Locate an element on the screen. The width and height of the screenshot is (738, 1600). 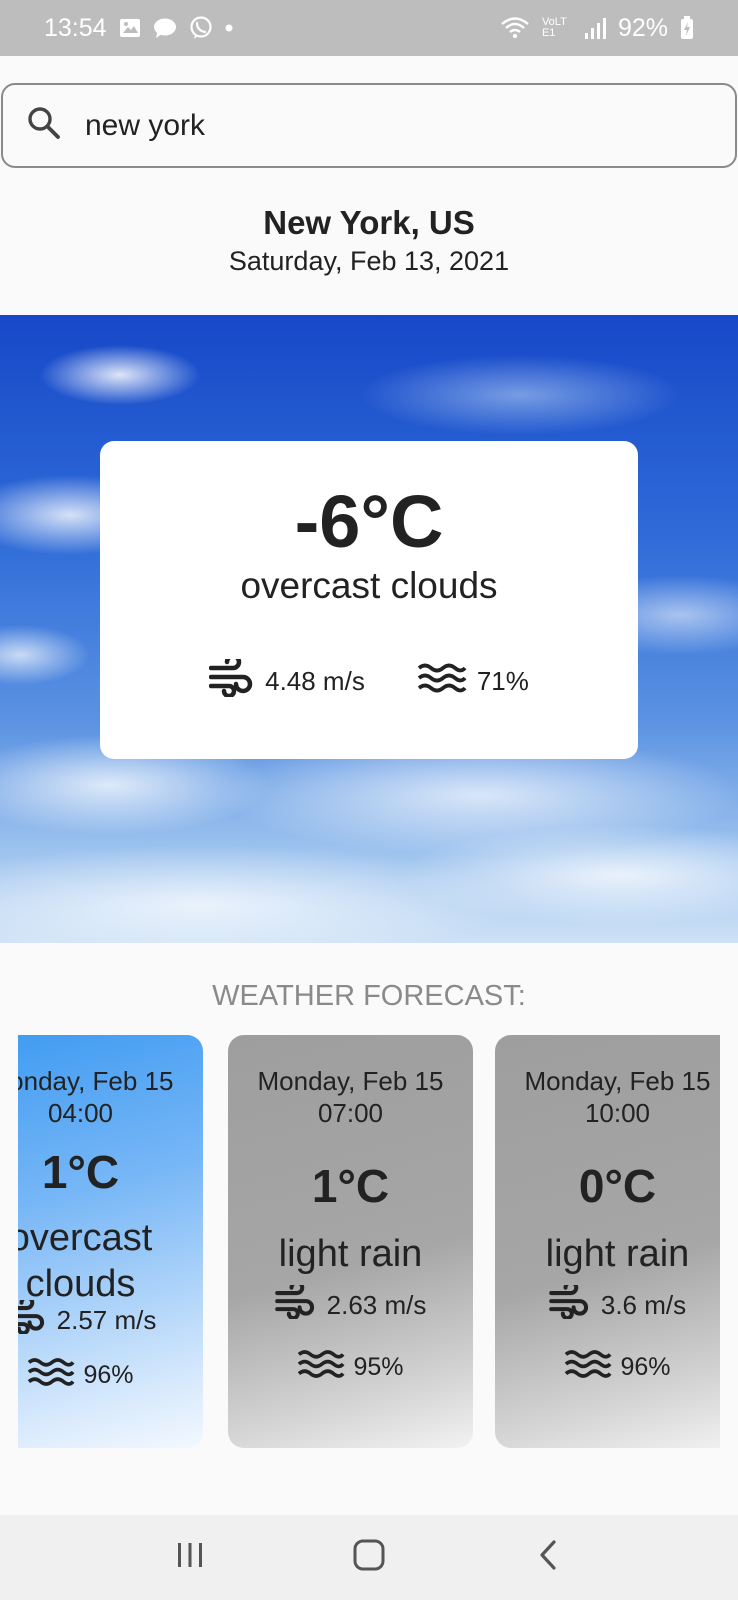
recent-apps-icon is located at coordinates (190, 1557).